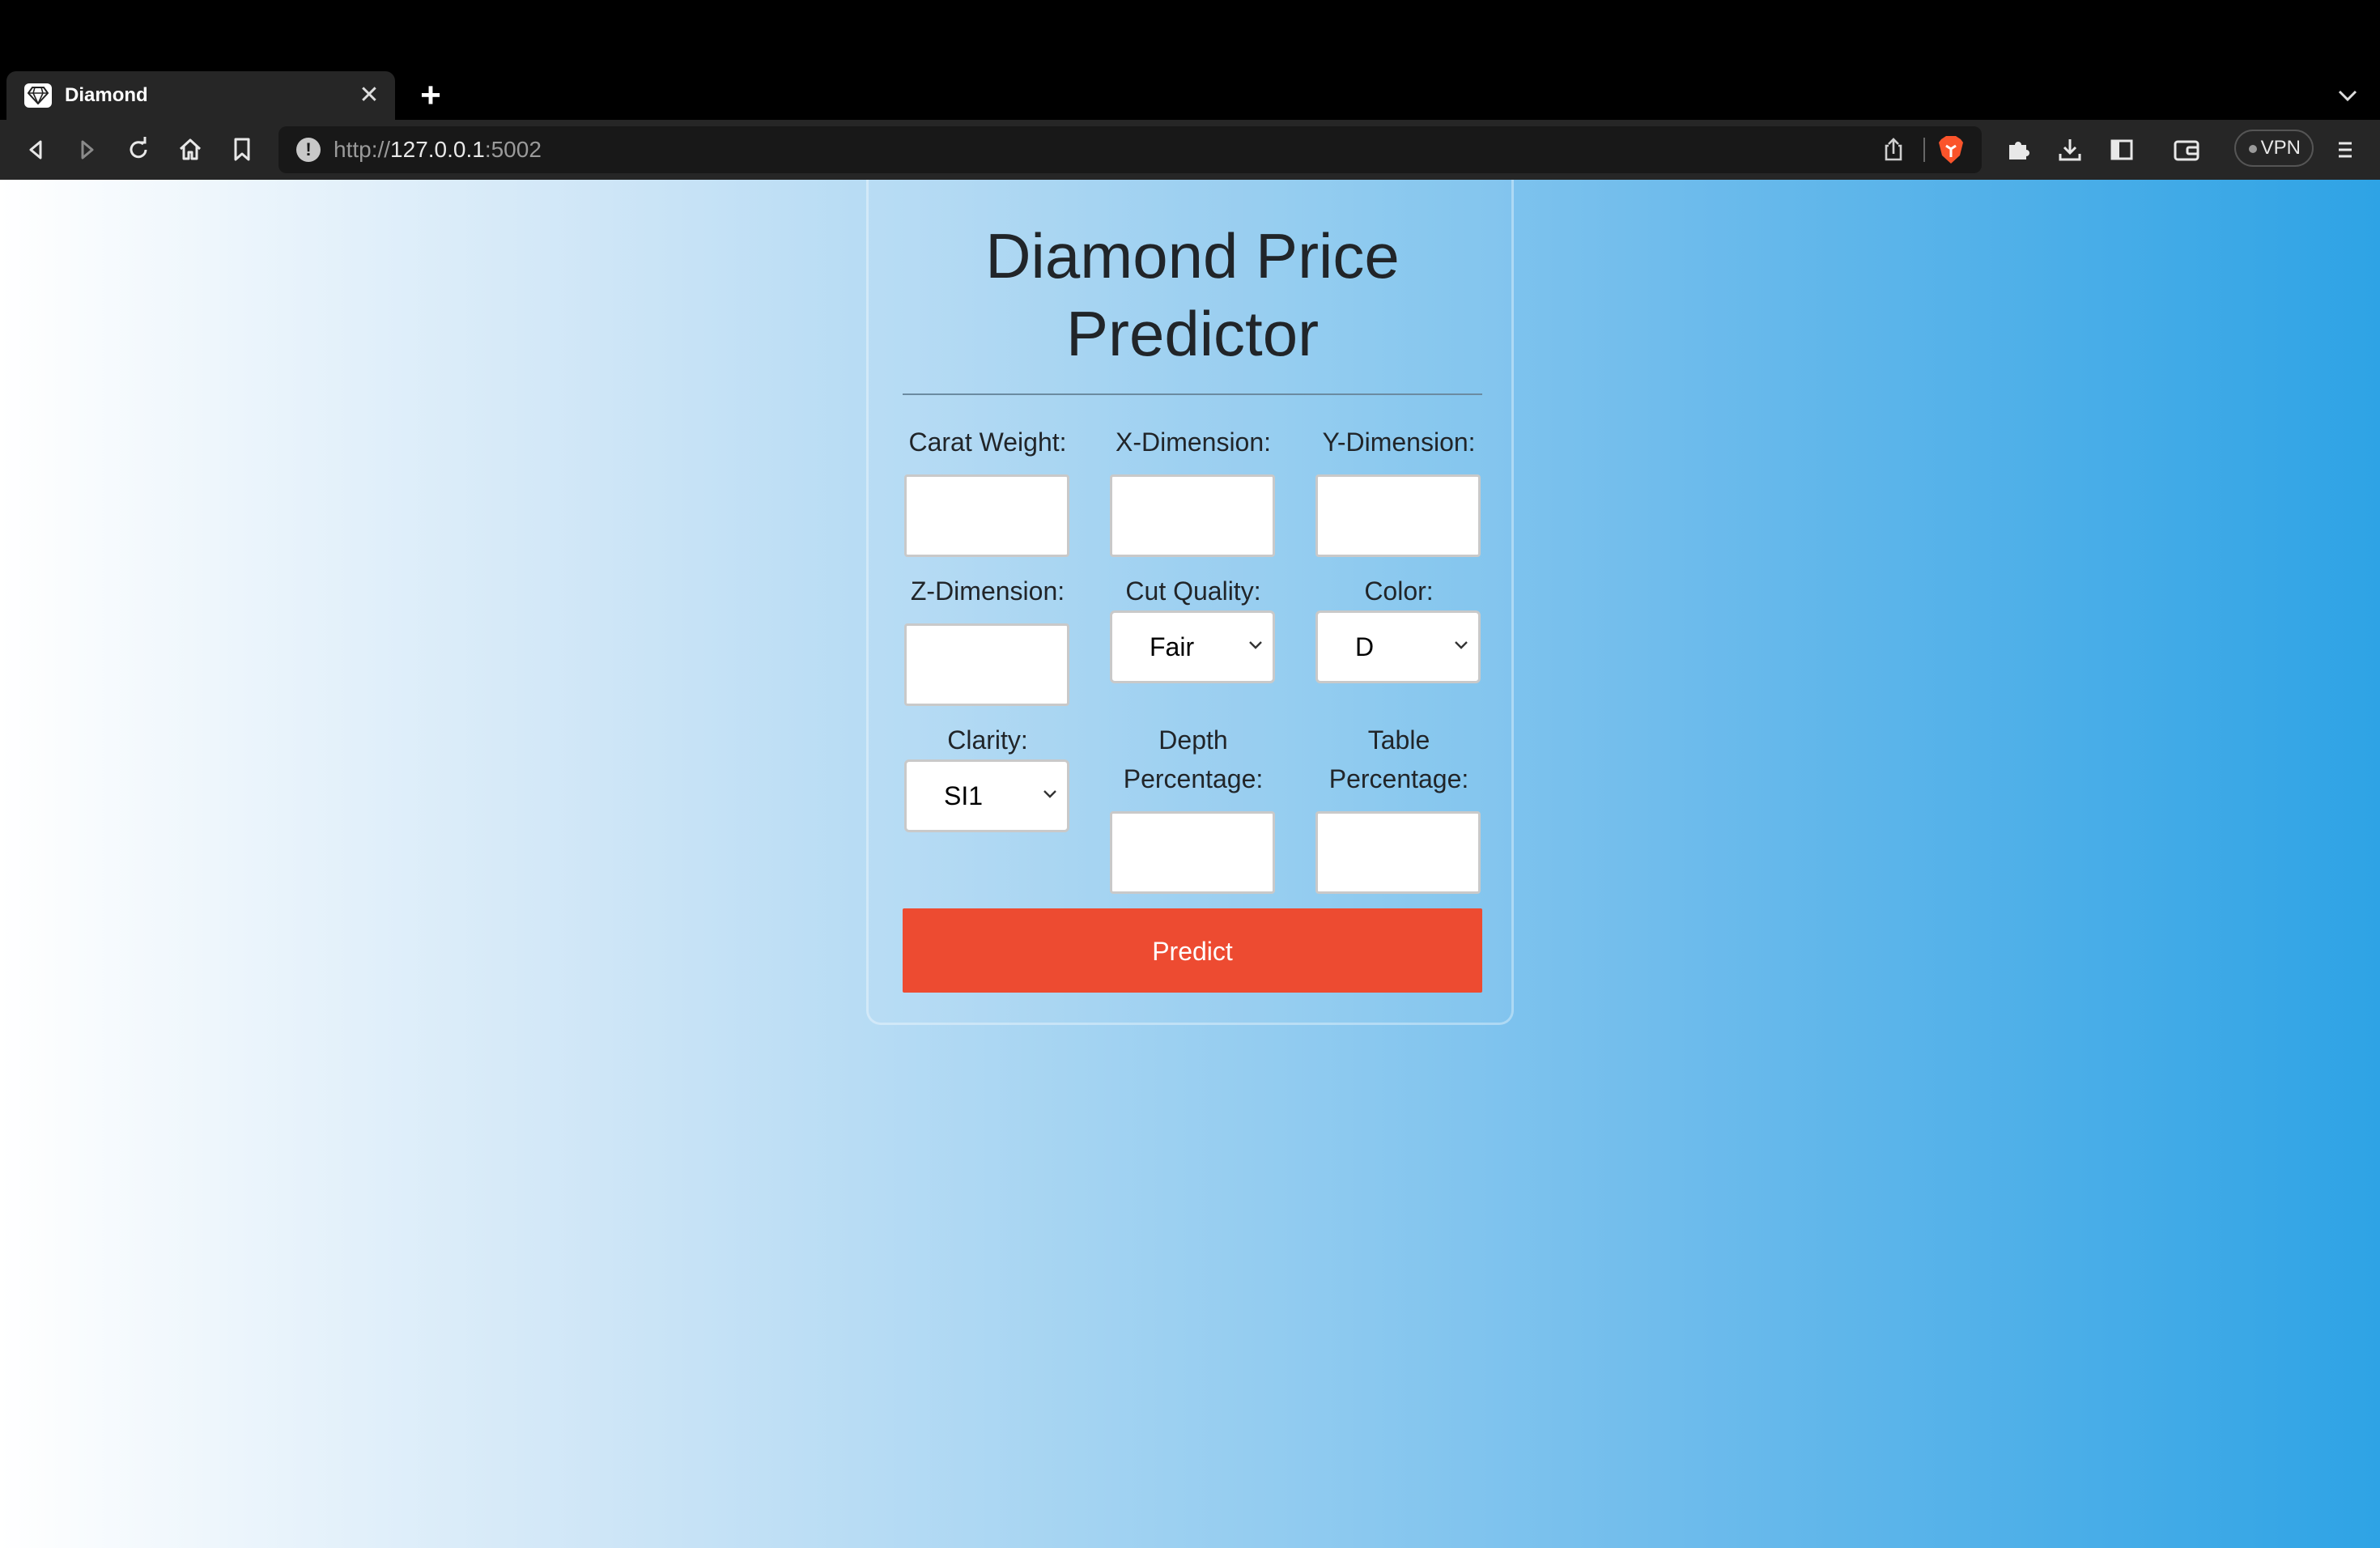  Describe the element at coordinates (2345, 149) in the screenshot. I see `menu-hamburger-icon` at that location.